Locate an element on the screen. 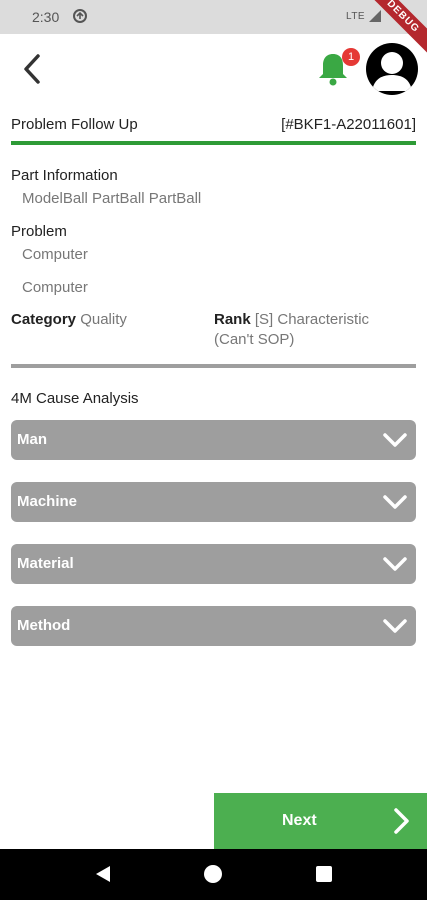 This screenshot has width=427, height=900. system-navigation-bar is located at coordinates (213, 874).